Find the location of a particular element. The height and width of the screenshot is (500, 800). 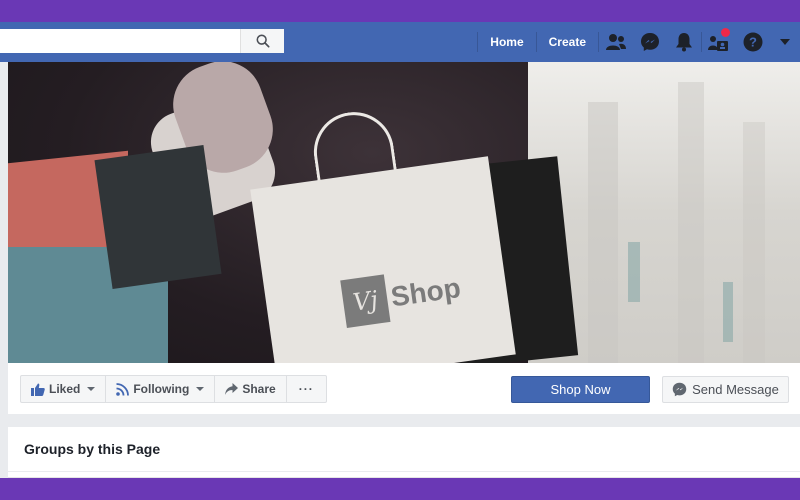

search-icon is located at coordinates (263, 41).